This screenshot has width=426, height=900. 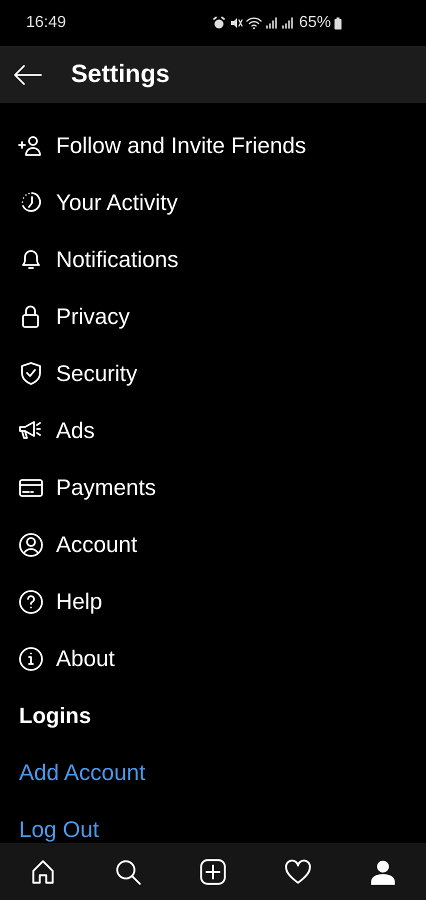 What do you see at coordinates (213, 658) in the screenshot?
I see `settings-item: About` at bounding box center [213, 658].